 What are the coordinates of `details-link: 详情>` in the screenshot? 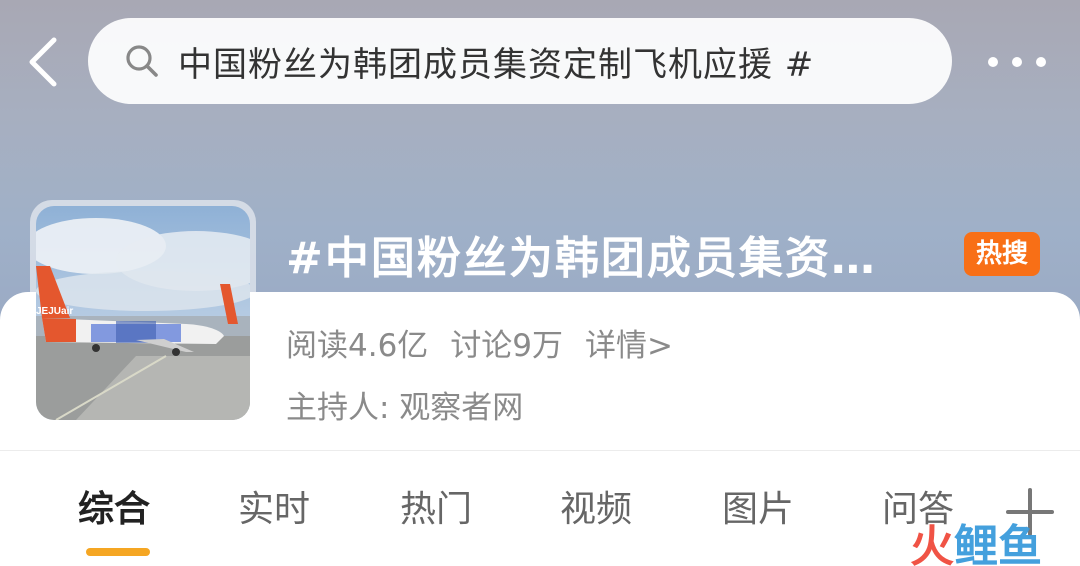 It's located at (629, 342).